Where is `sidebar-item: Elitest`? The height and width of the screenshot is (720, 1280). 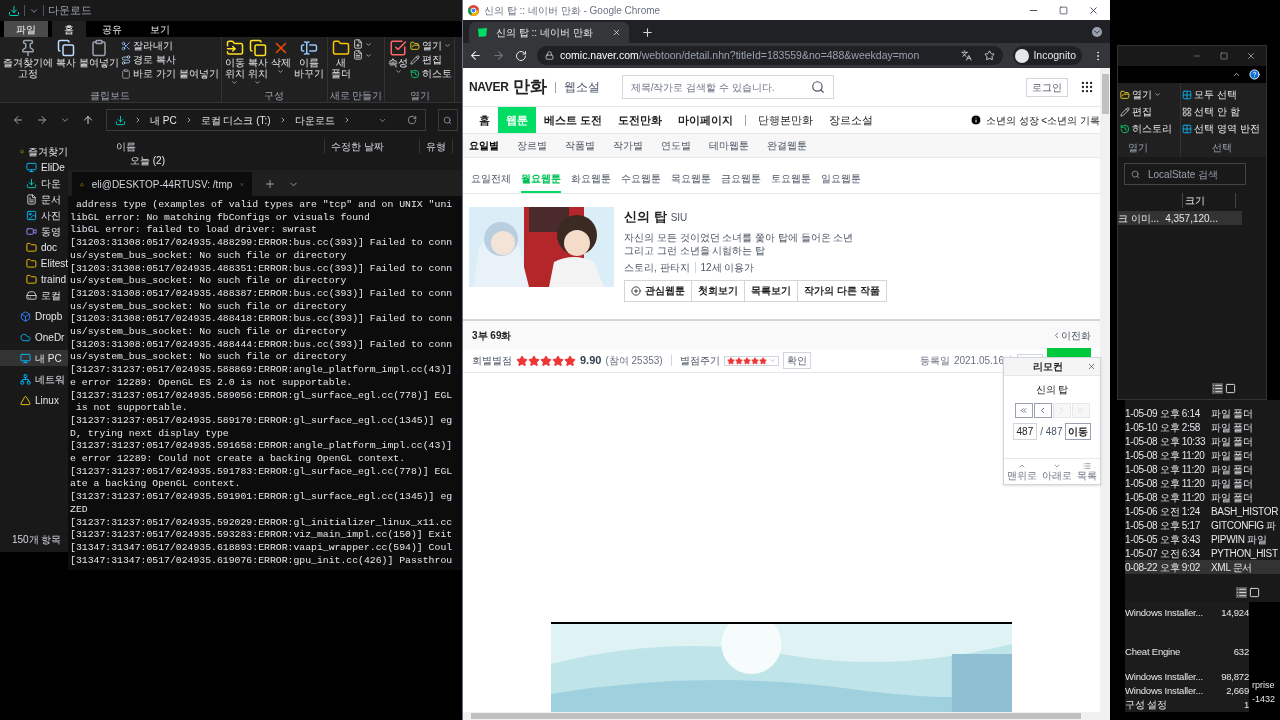 sidebar-item: Elitest is located at coordinates (34, 263).